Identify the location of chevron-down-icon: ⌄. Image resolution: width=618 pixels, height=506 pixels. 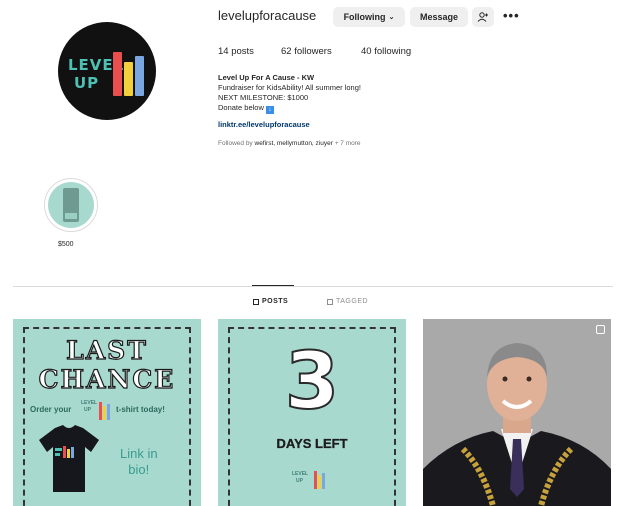
(391, 17).